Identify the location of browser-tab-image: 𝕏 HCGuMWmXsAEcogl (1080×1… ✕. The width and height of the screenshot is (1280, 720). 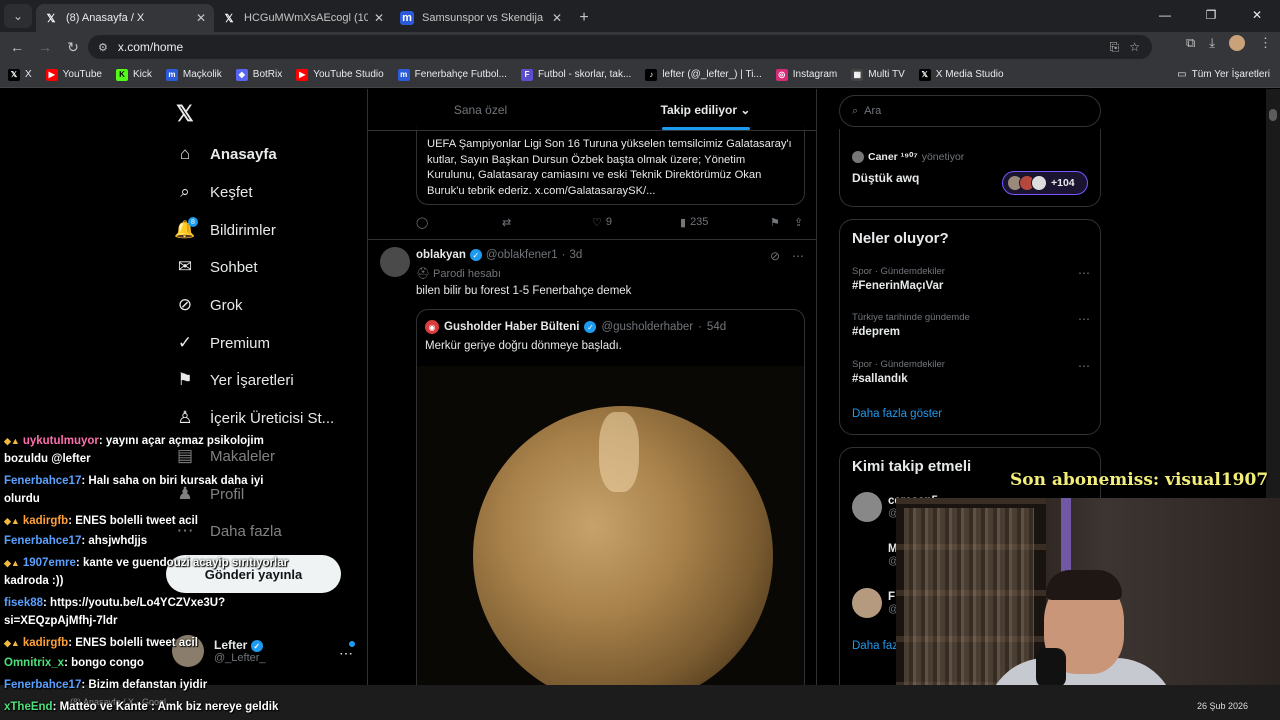
(303, 18).